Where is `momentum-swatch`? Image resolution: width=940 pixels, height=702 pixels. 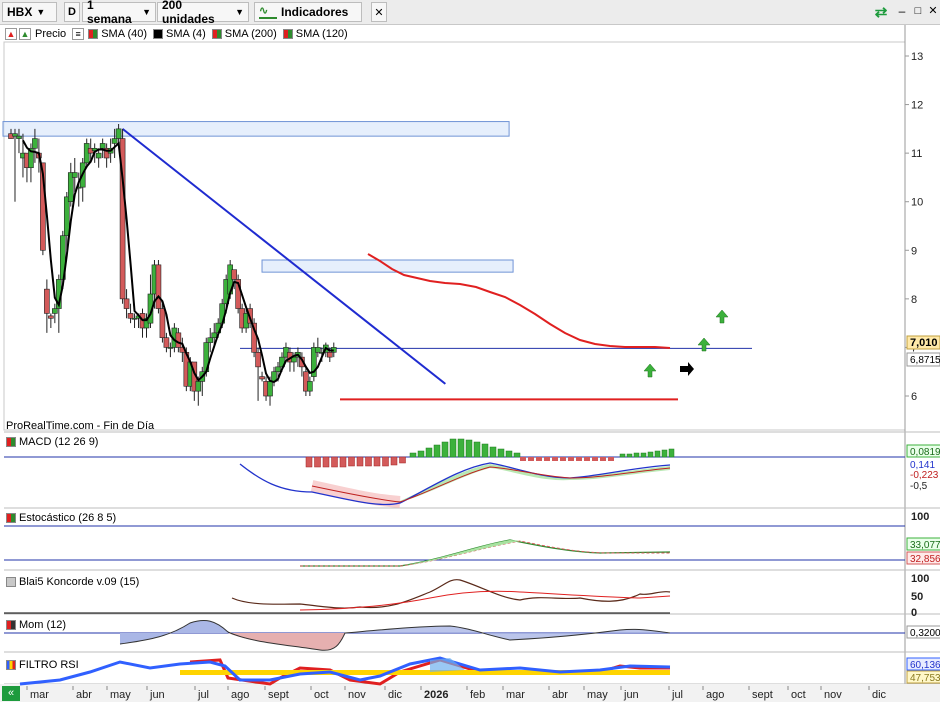 momentum-swatch is located at coordinates (11, 625).